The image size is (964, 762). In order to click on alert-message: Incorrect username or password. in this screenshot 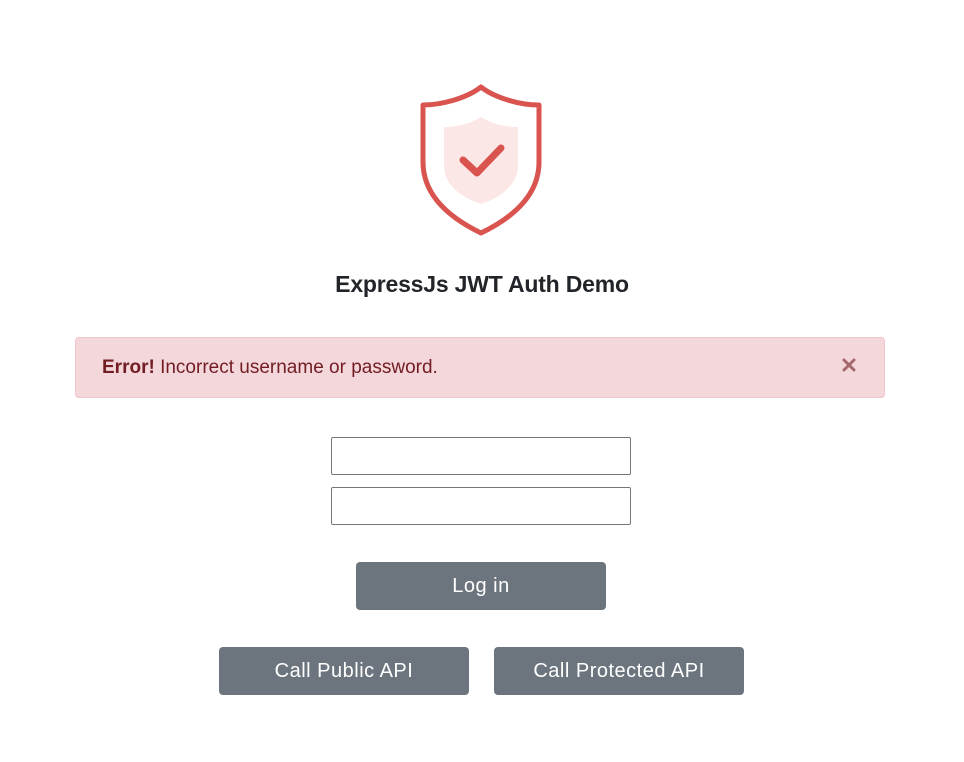, I will do `click(299, 367)`.